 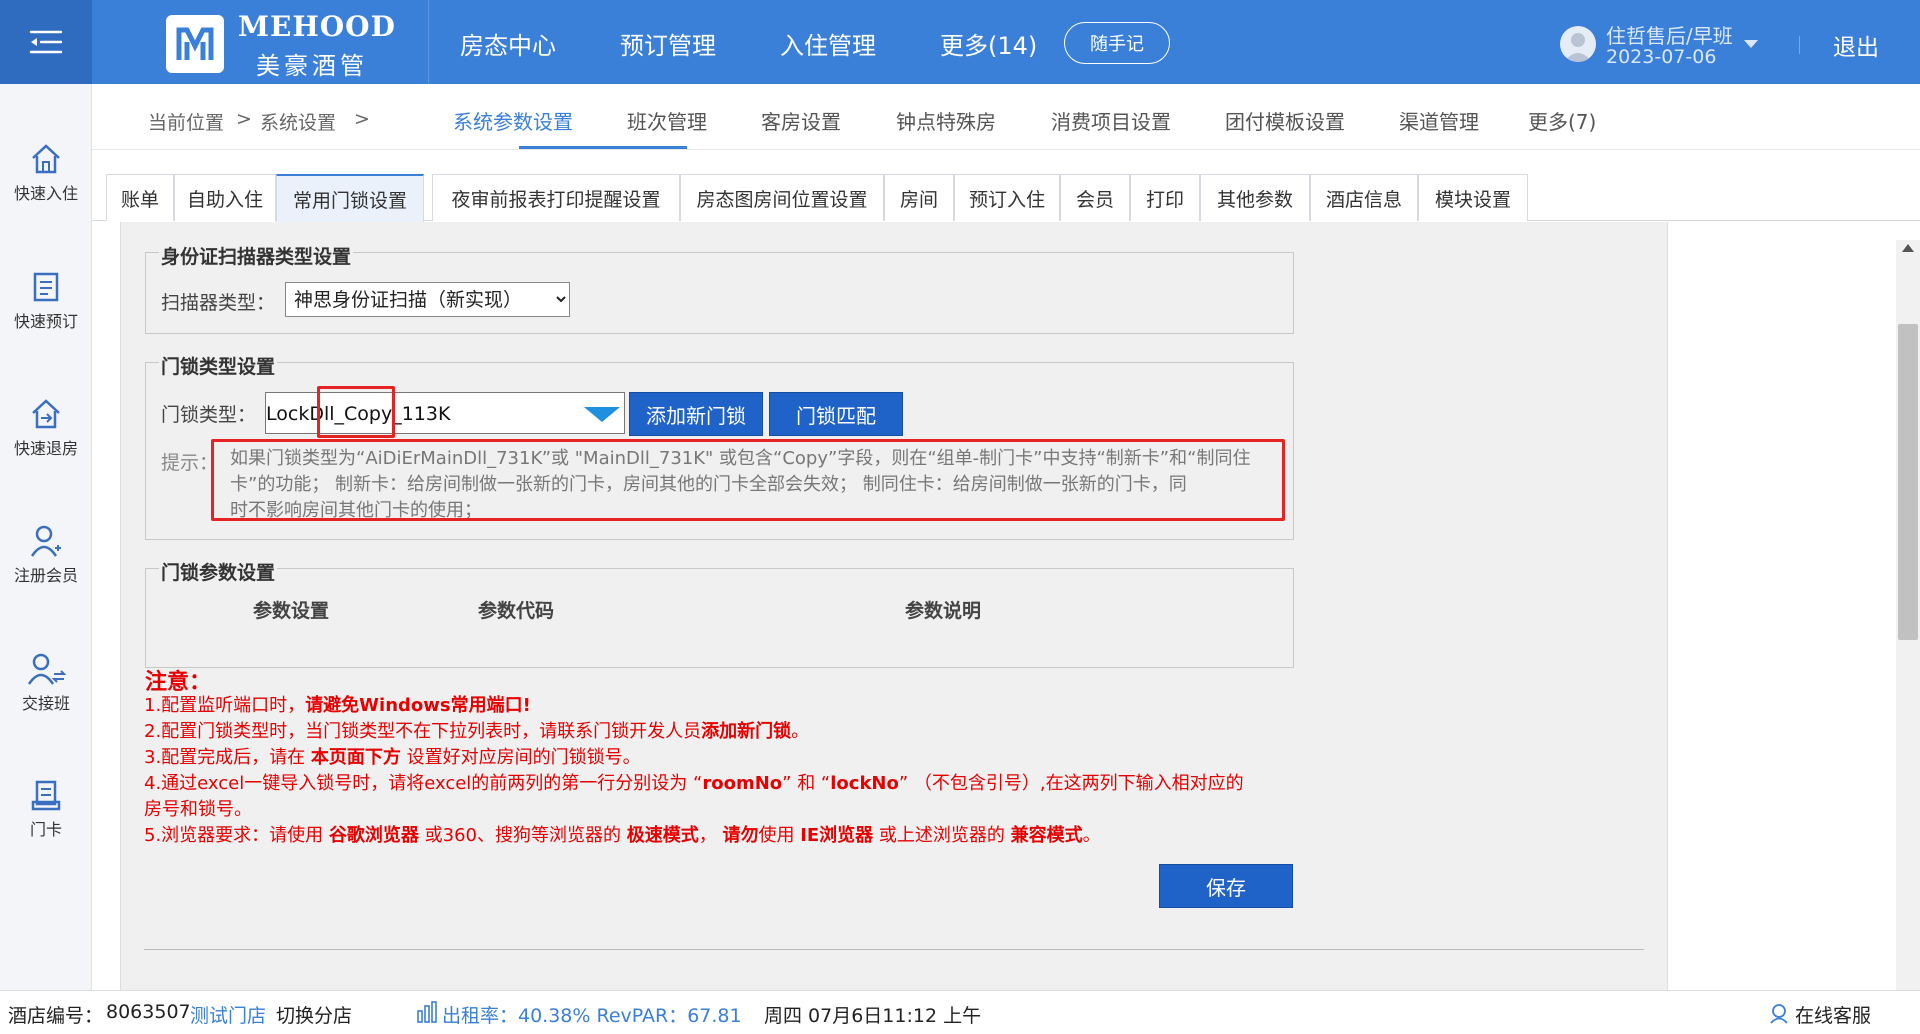 I want to click on sidebar-item-register-member: 注册会员, so click(x=46, y=570).